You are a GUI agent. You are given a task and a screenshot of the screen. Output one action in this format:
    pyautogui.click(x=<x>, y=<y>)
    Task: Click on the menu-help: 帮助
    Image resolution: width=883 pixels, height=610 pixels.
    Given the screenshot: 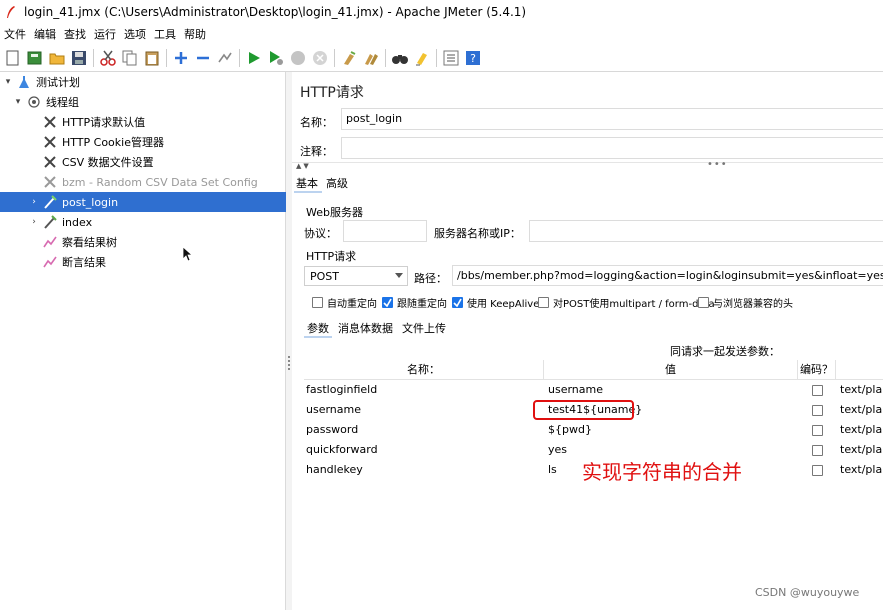 What is the action you would take?
    pyautogui.click(x=195, y=34)
    